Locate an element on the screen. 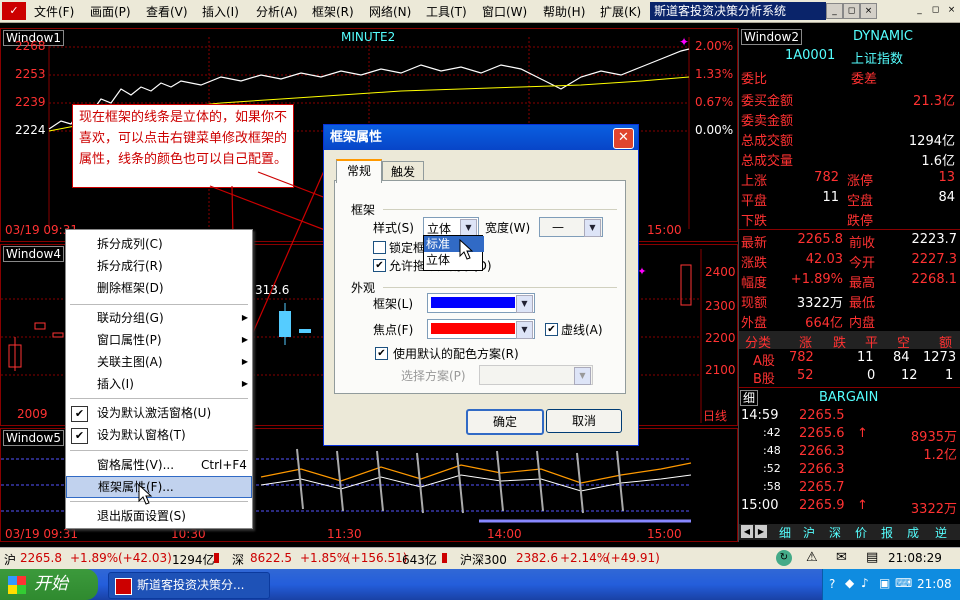  bargain-label: 细 is located at coordinates (749, 398).